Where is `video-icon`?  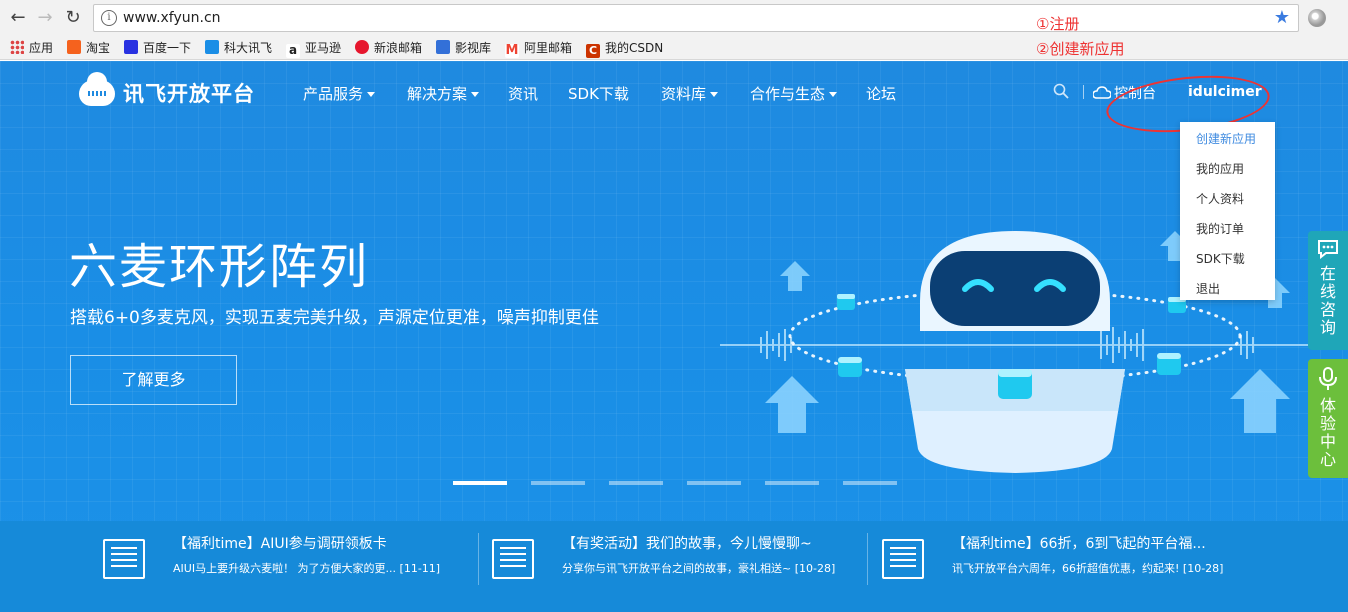
video-icon is located at coordinates (443, 47).